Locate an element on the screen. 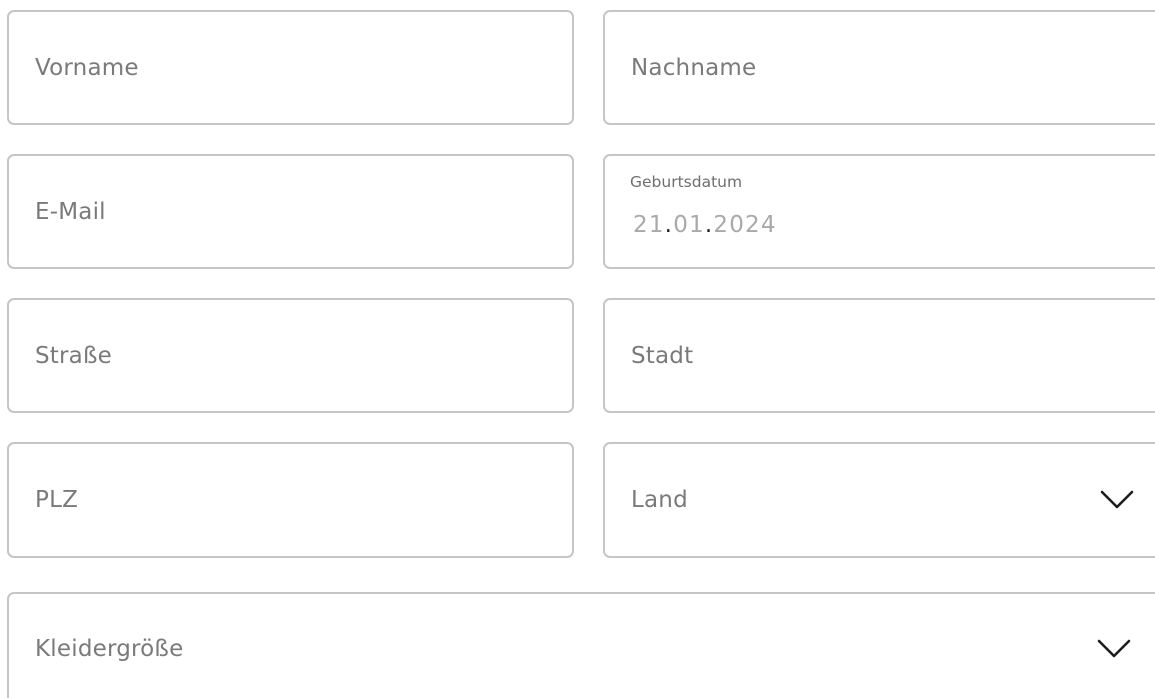 The image size is (1155, 698). birth-date-month: 01 is located at coordinates (689, 225).